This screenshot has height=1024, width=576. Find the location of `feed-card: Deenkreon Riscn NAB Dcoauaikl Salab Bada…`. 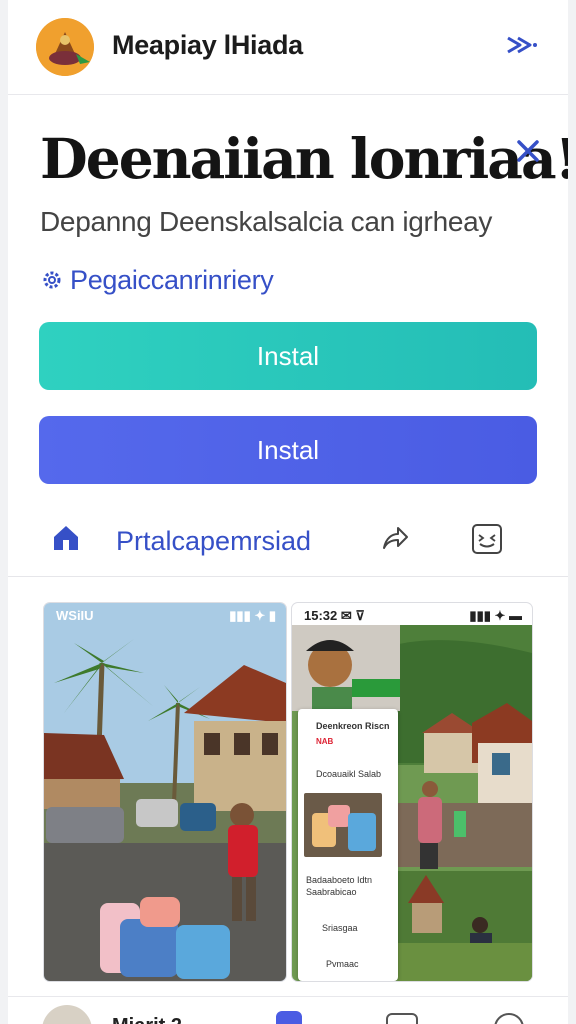

feed-card: Deenkreon Riscn NAB Dcoauaikl Salab Bada… is located at coordinates (348, 845).